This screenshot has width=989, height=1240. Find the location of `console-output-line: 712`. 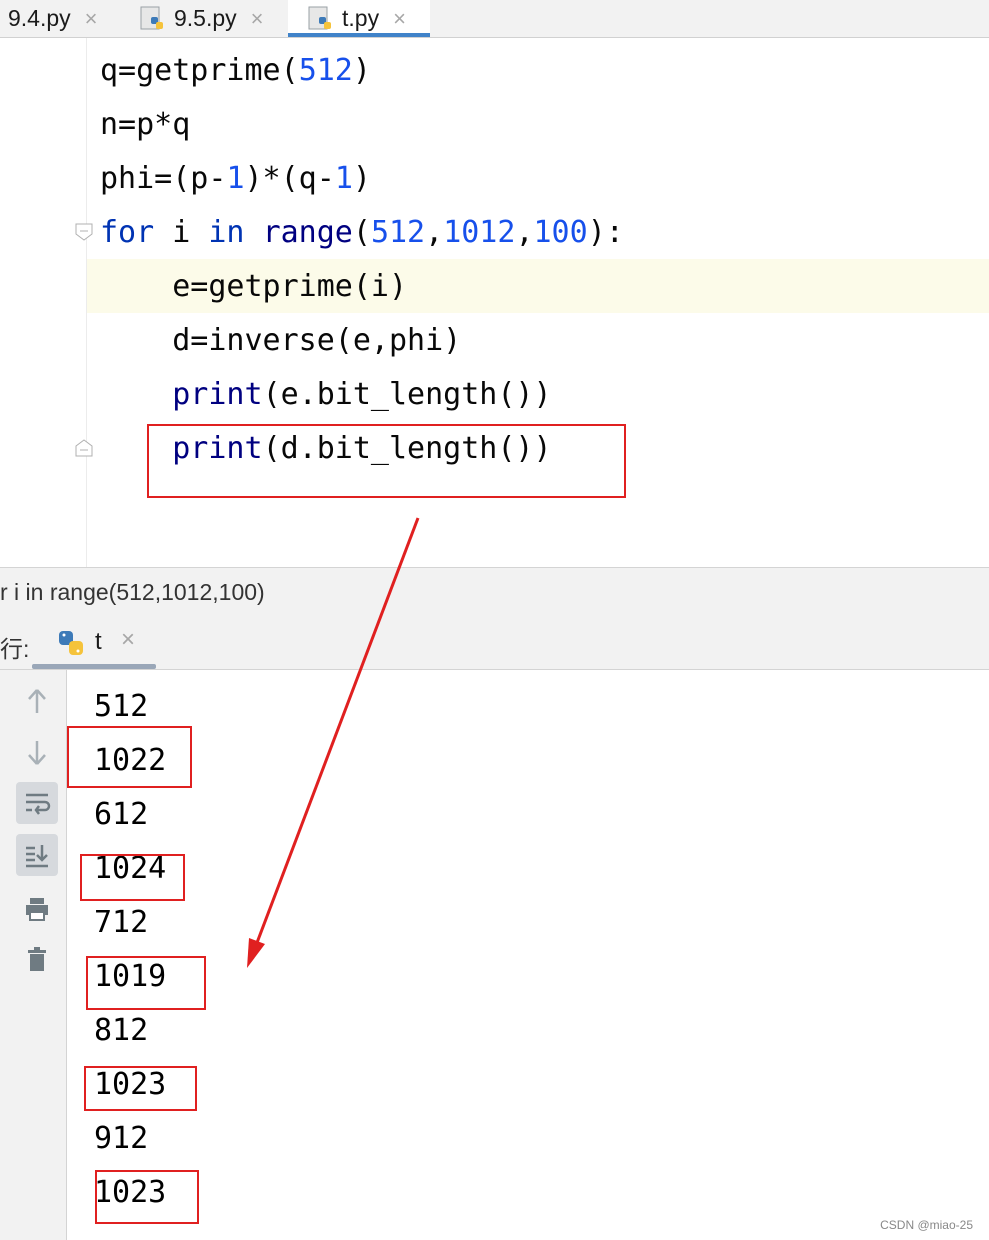

console-output-line: 712 is located at coordinates (121, 922).